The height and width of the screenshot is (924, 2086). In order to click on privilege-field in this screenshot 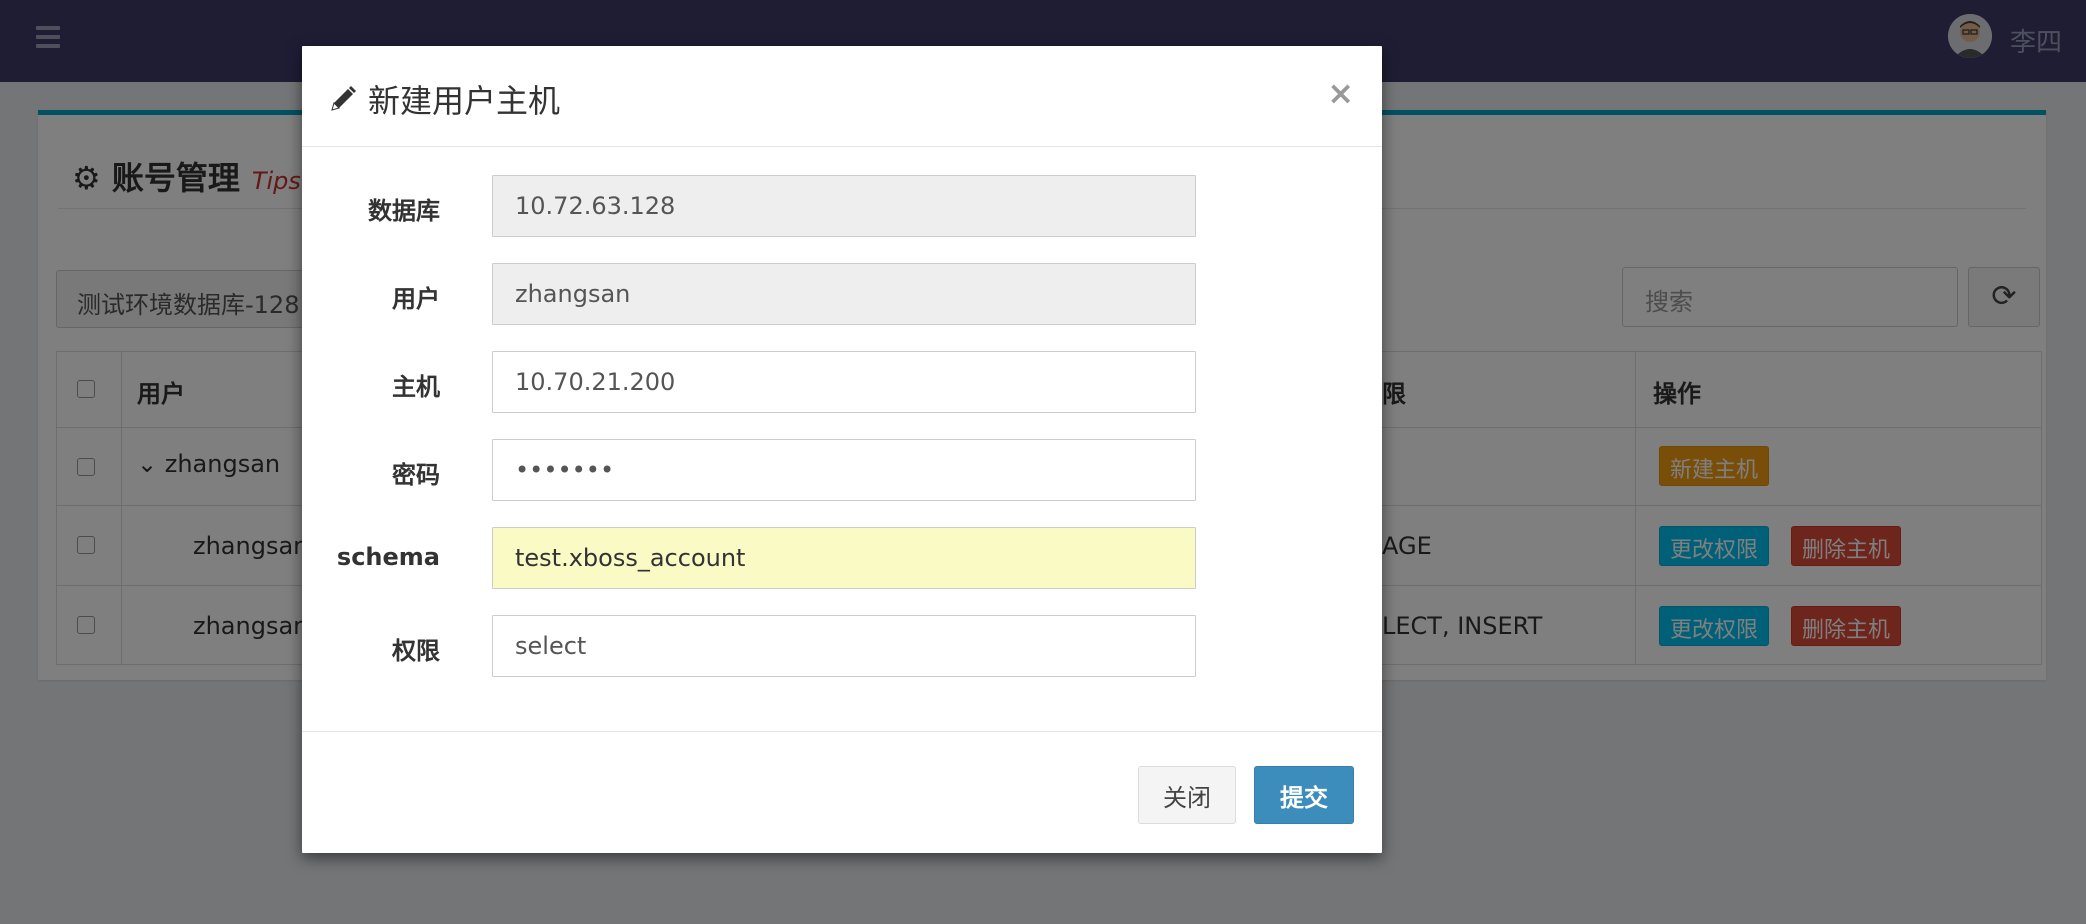, I will do `click(844, 646)`.